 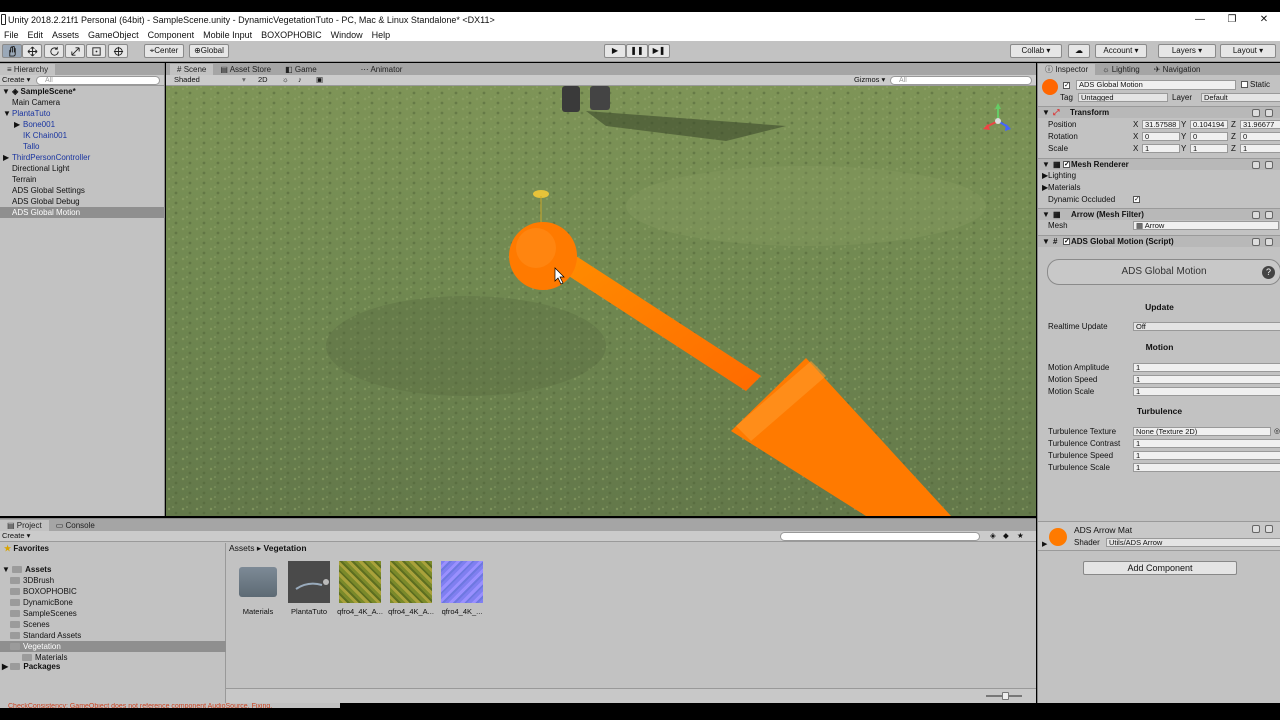 What do you see at coordinates (24, 525) in the screenshot?
I see `tab-project: ▤ Project` at bounding box center [24, 525].